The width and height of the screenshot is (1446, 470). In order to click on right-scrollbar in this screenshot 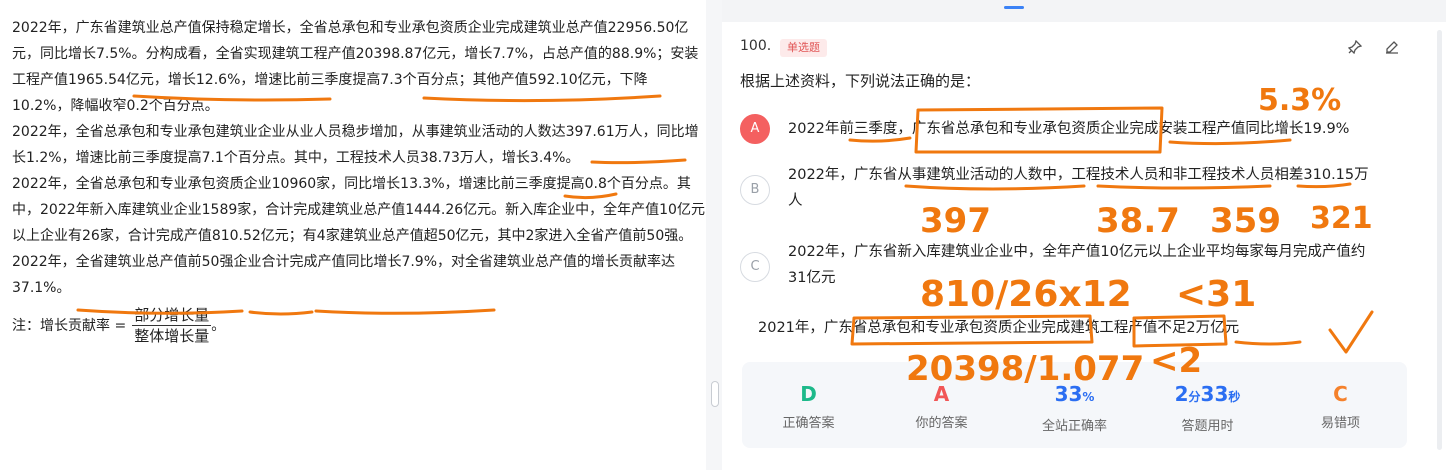, I will do `click(1439, 240)`.